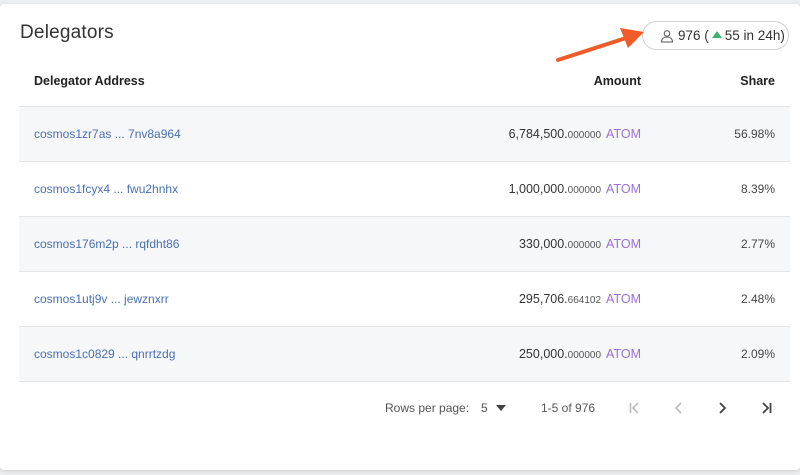  I want to click on card-title: Delegators, so click(67, 32).